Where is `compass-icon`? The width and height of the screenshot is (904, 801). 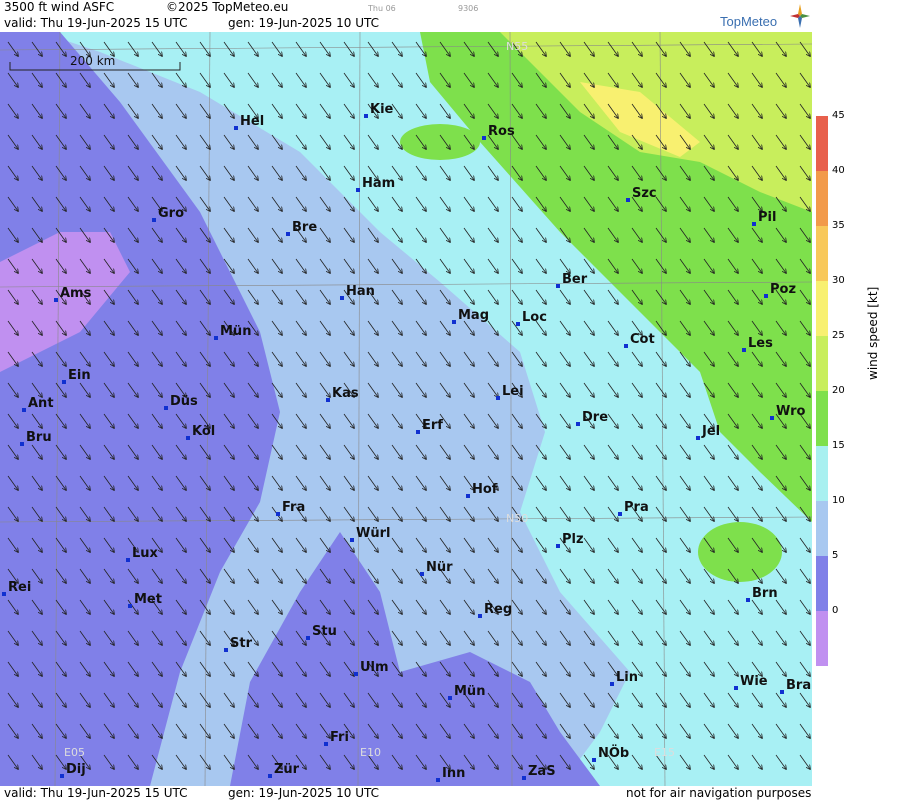 compass-icon is located at coordinates (800, 16).